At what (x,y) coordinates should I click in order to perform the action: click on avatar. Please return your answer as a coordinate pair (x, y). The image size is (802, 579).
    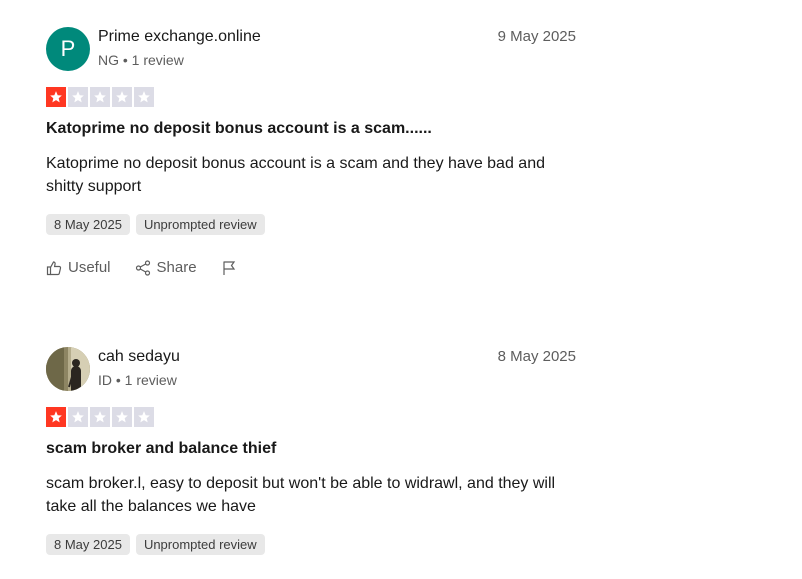
    Looking at the image, I should click on (68, 369).